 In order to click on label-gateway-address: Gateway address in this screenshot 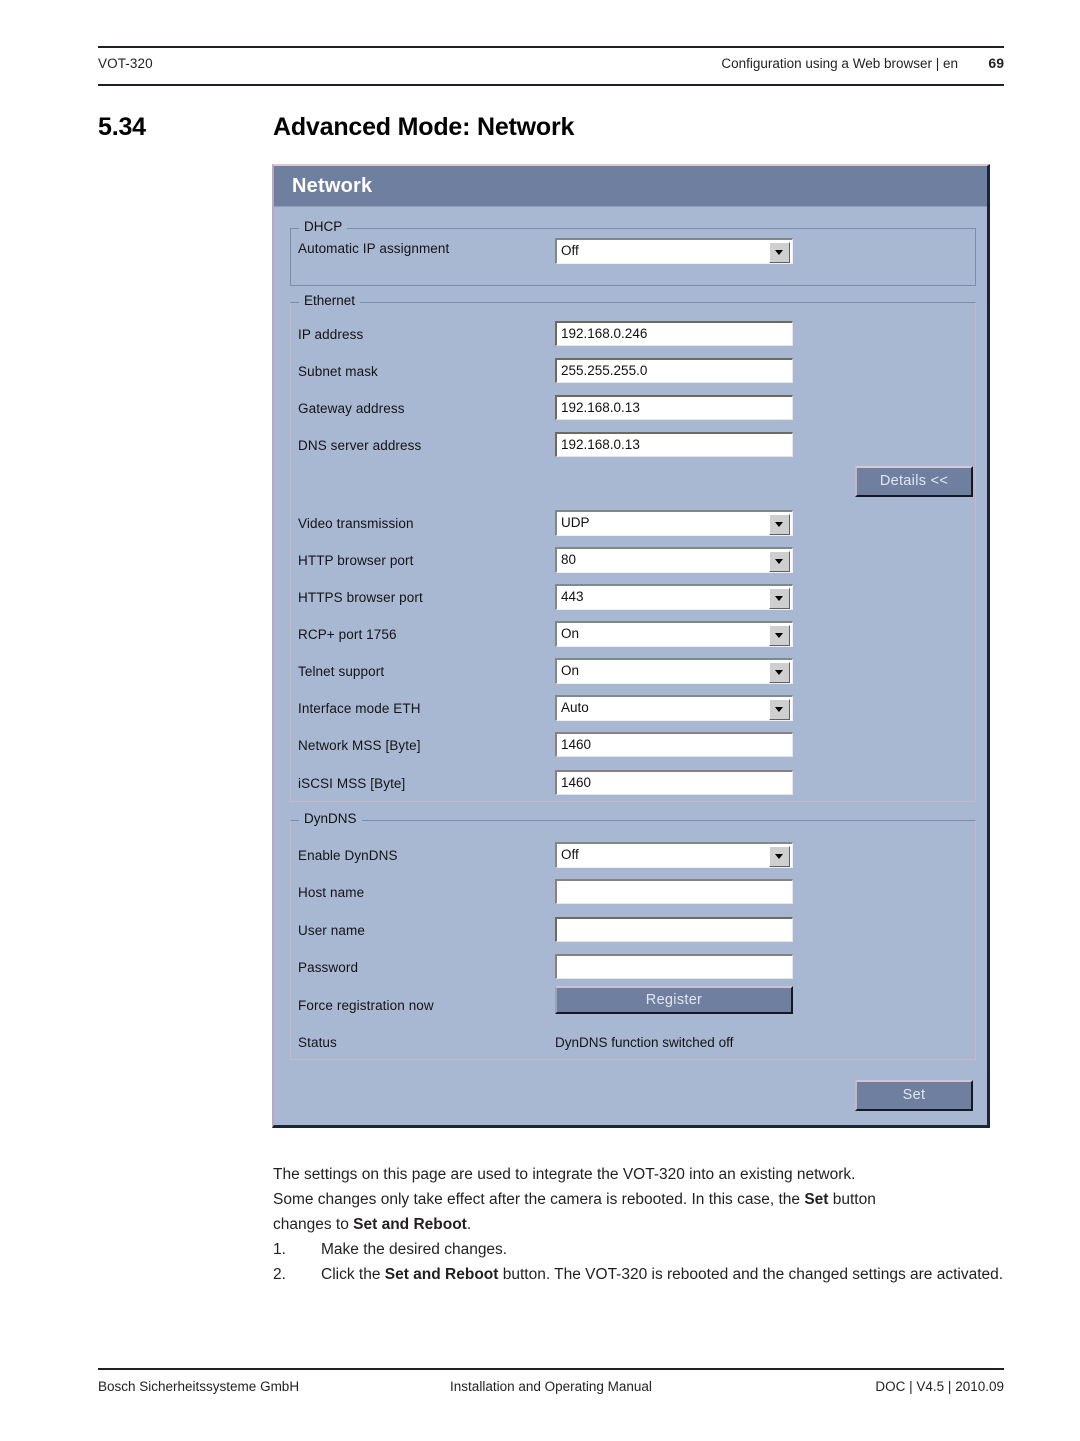, I will do `click(351, 408)`.